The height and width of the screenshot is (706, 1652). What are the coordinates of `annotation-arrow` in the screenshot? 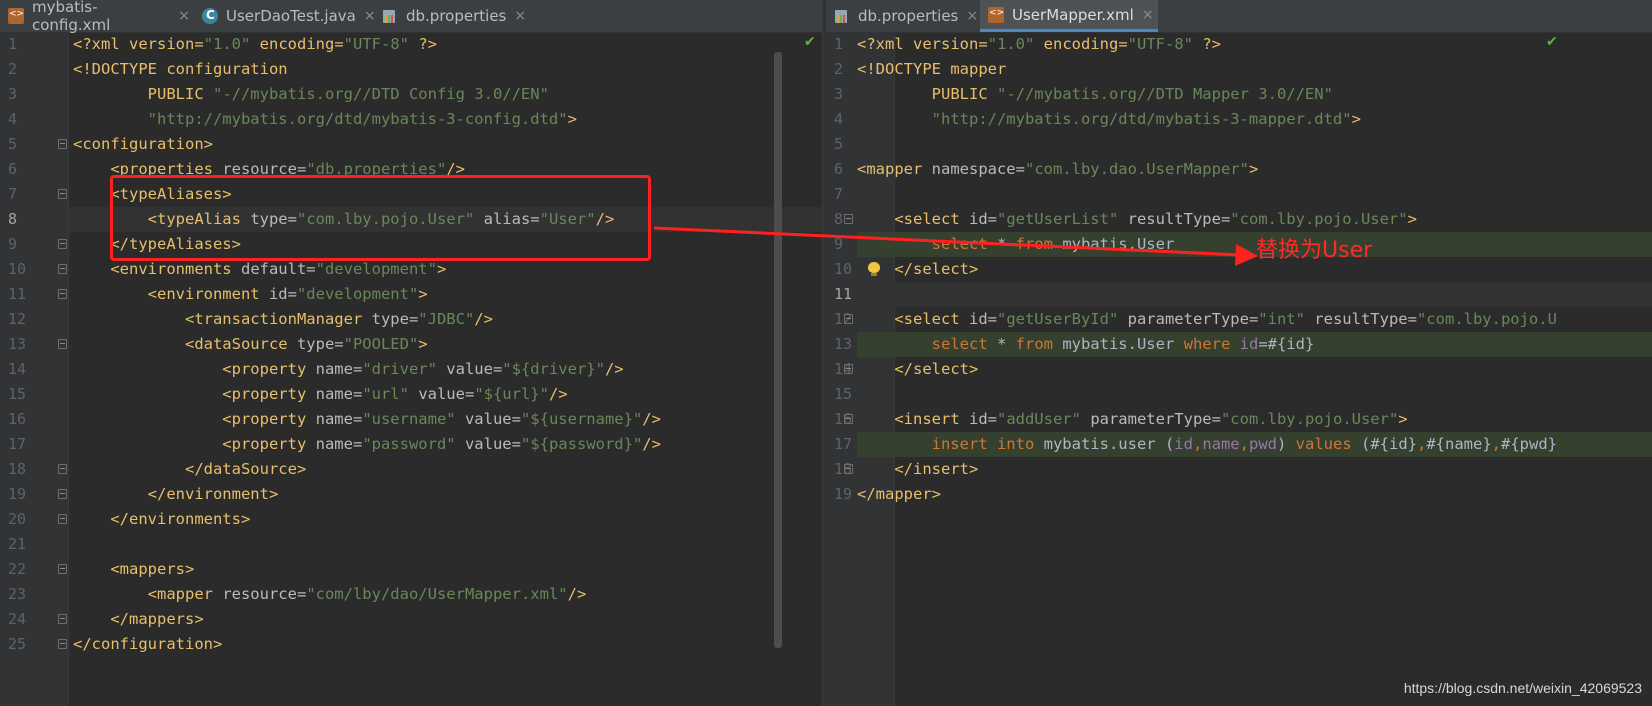 It's located at (955, 246).